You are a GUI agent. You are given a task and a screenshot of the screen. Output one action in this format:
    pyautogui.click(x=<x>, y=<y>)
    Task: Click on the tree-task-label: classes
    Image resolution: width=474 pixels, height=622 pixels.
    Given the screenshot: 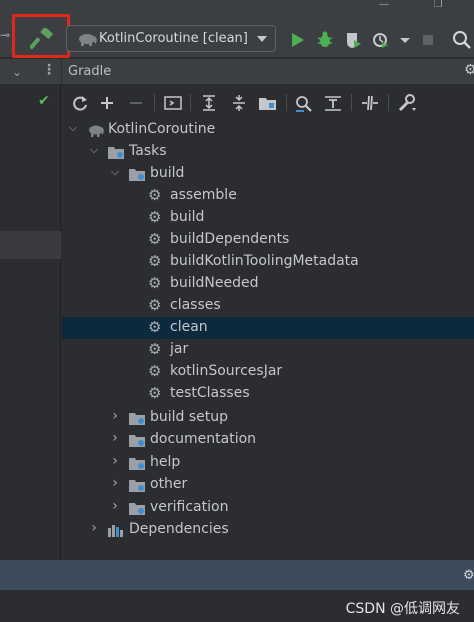 What is the action you would take?
    pyautogui.click(x=195, y=305)
    